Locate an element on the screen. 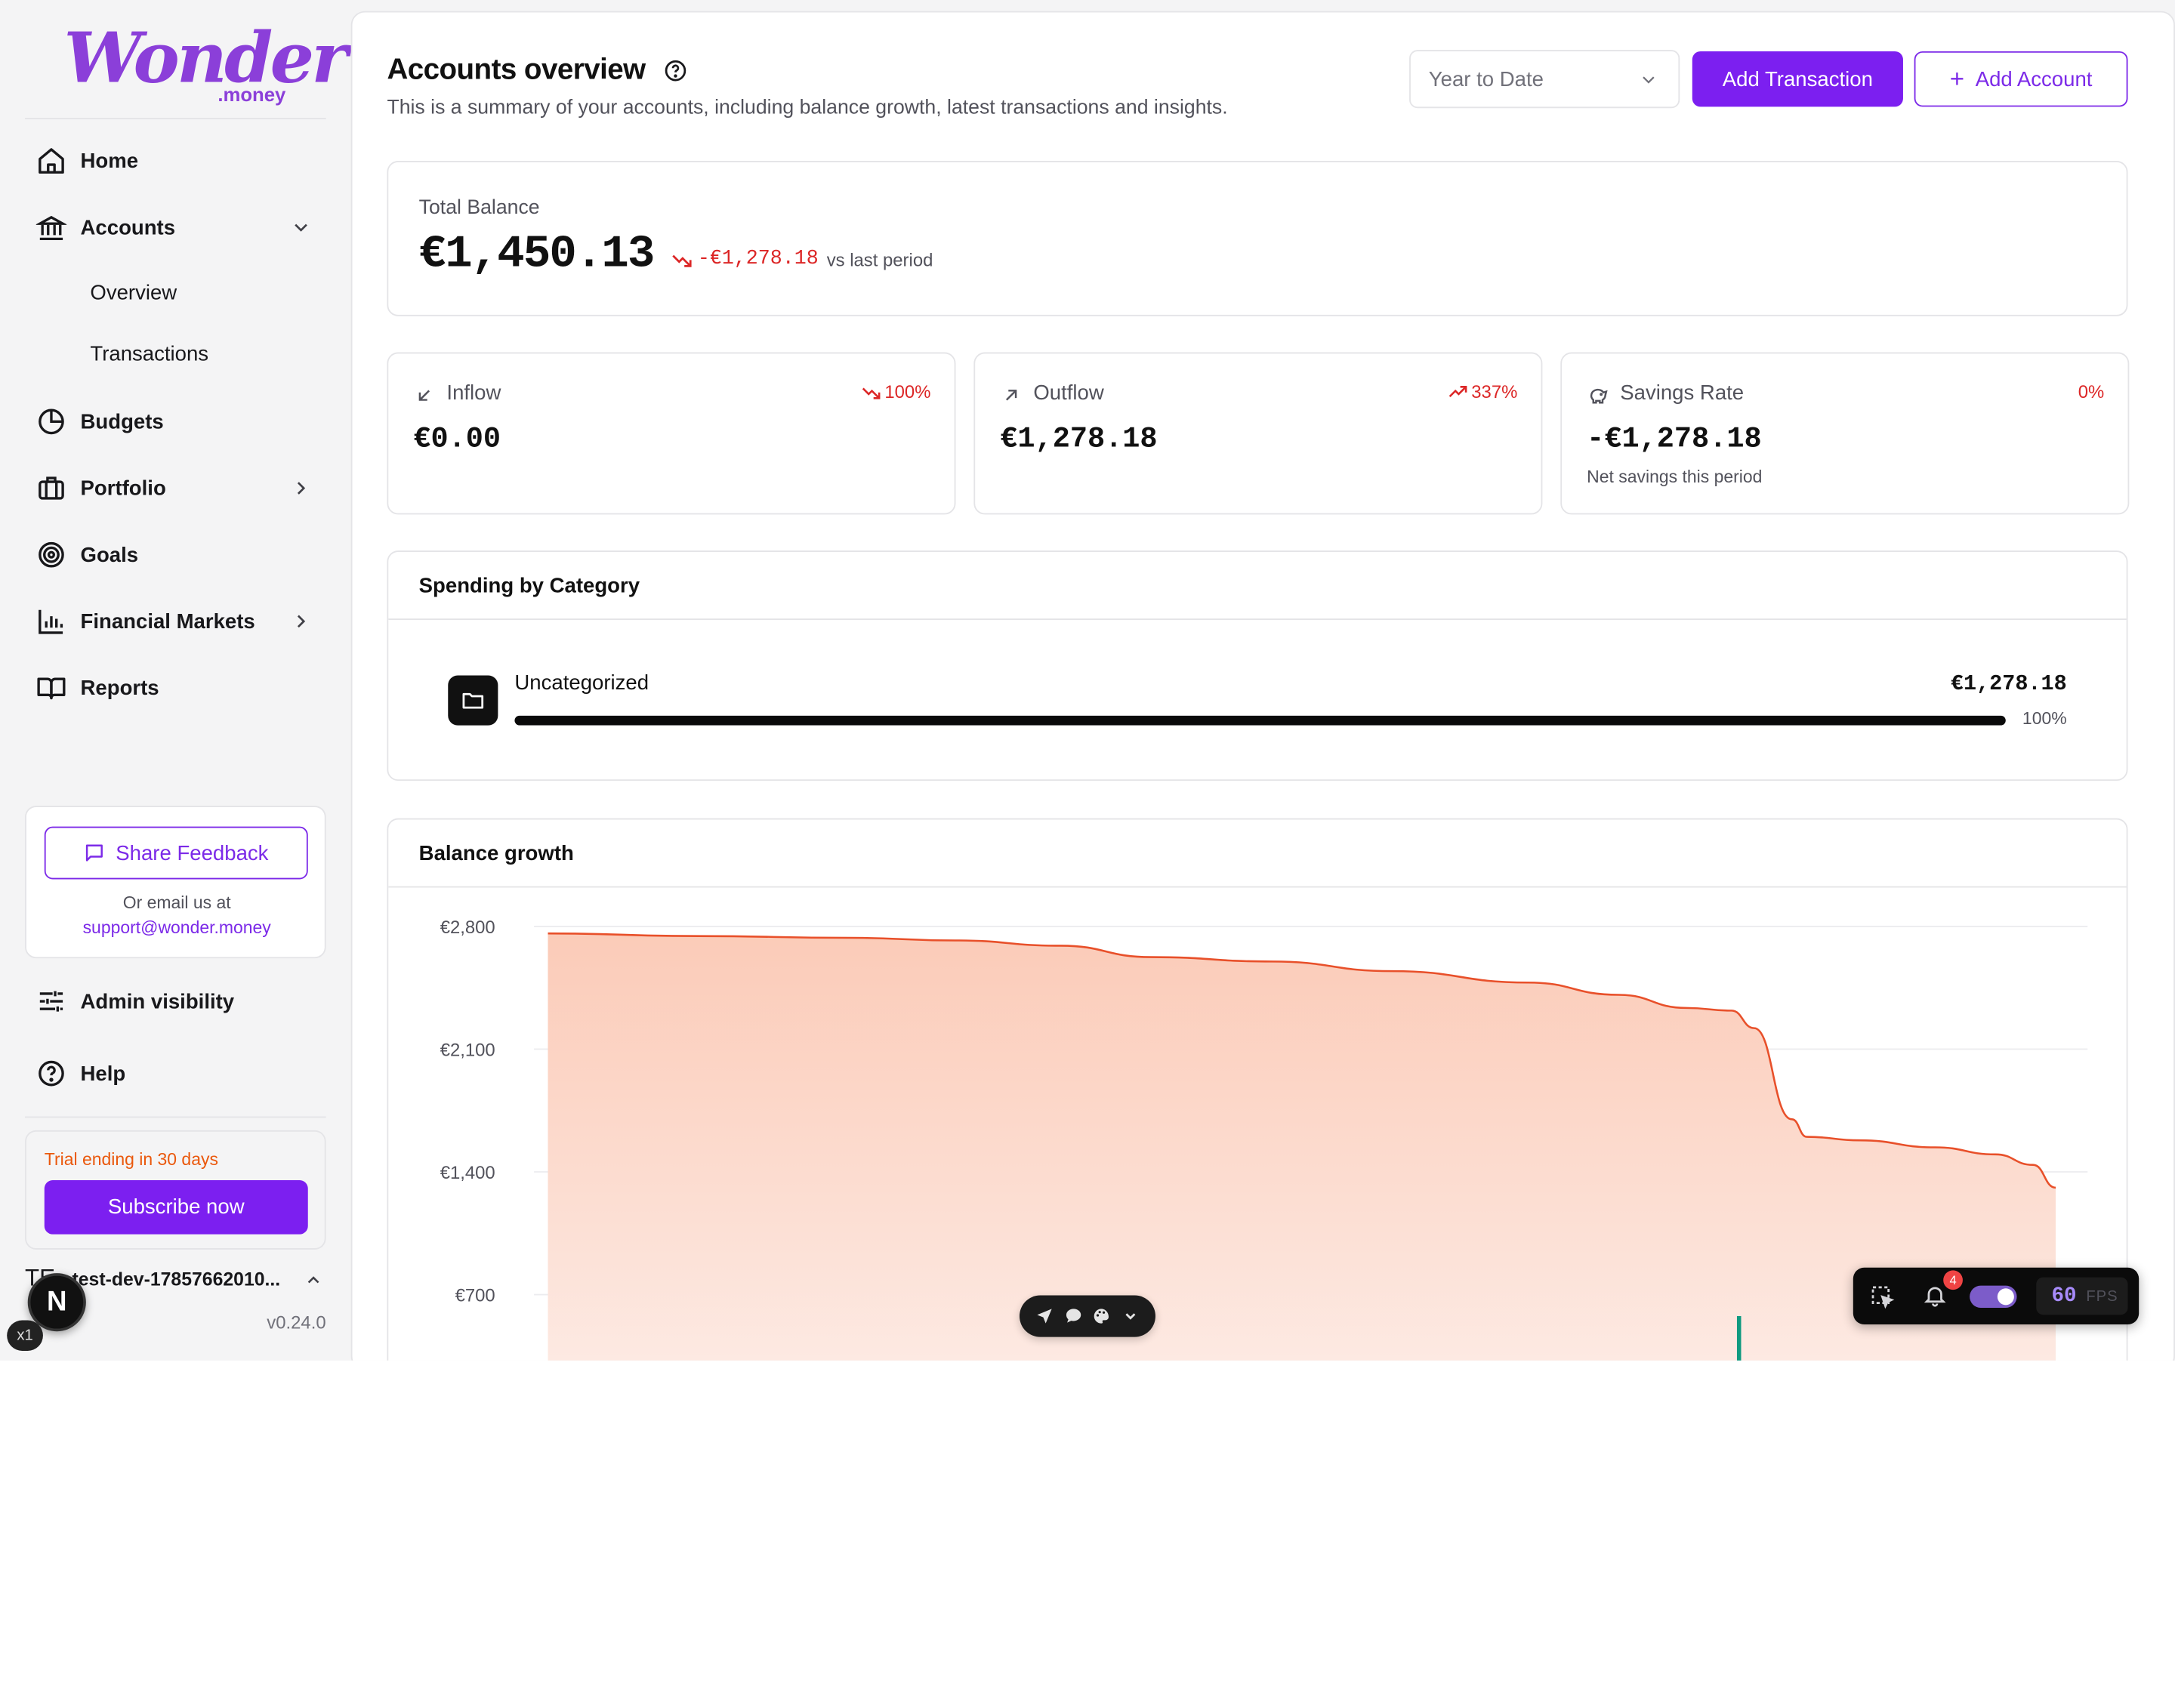 This screenshot has width=2175, height=1708. share-feedback-button: Share Feedback is located at coordinates (176, 853).